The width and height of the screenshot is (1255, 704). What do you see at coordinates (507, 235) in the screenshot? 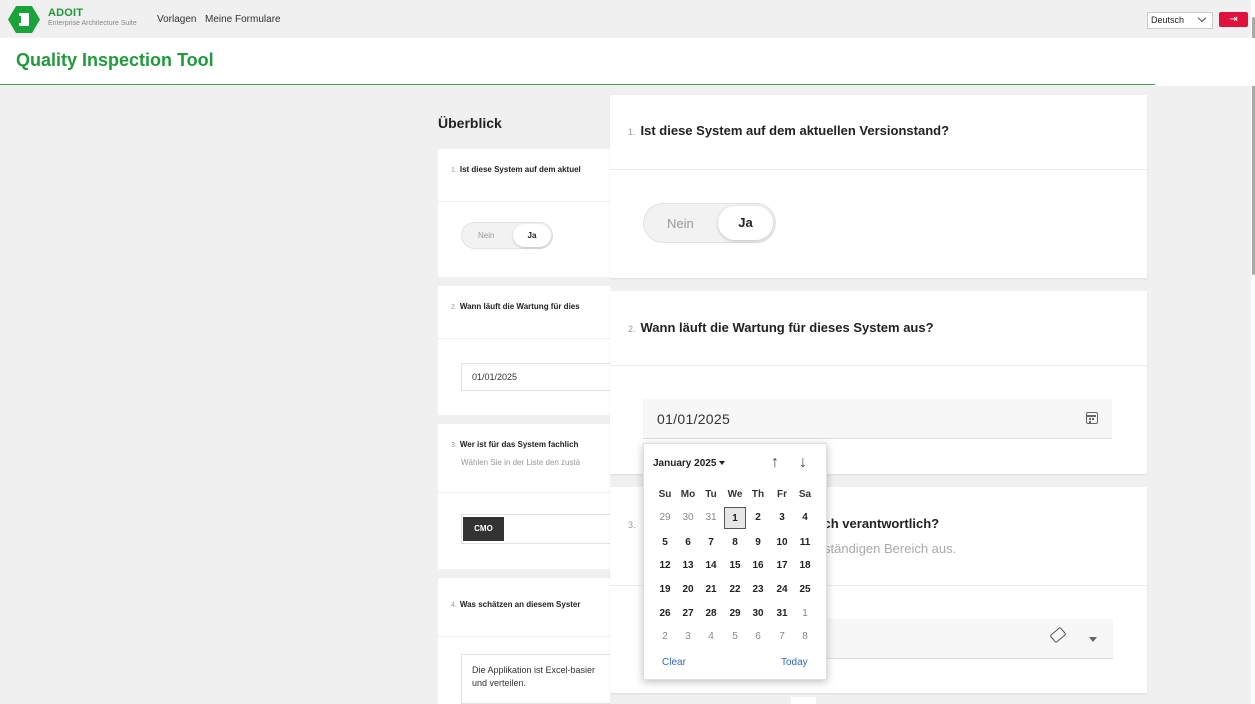
I see `overview-yes-no-toggle: Nein Ja` at bounding box center [507, 235].